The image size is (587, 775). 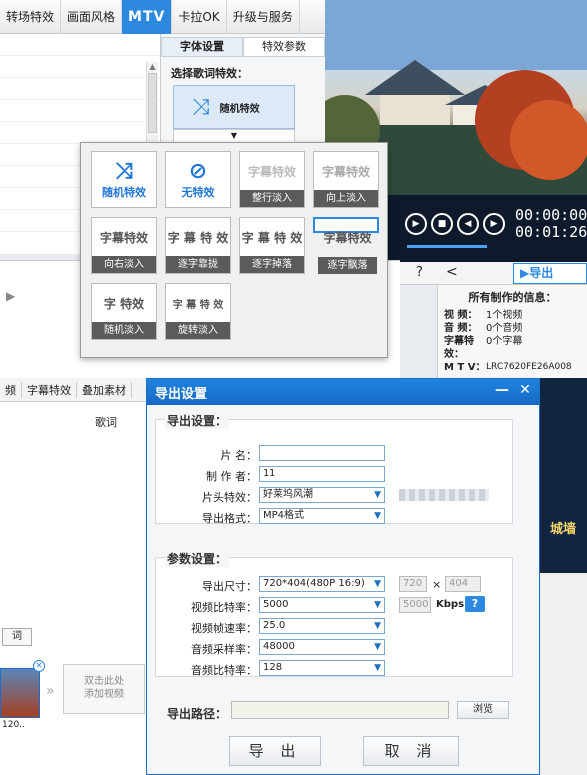 What do you see at coordinates (444, 495) in the screenshot?
I see `opening-effect-preview` at bounding box center [444, 495].